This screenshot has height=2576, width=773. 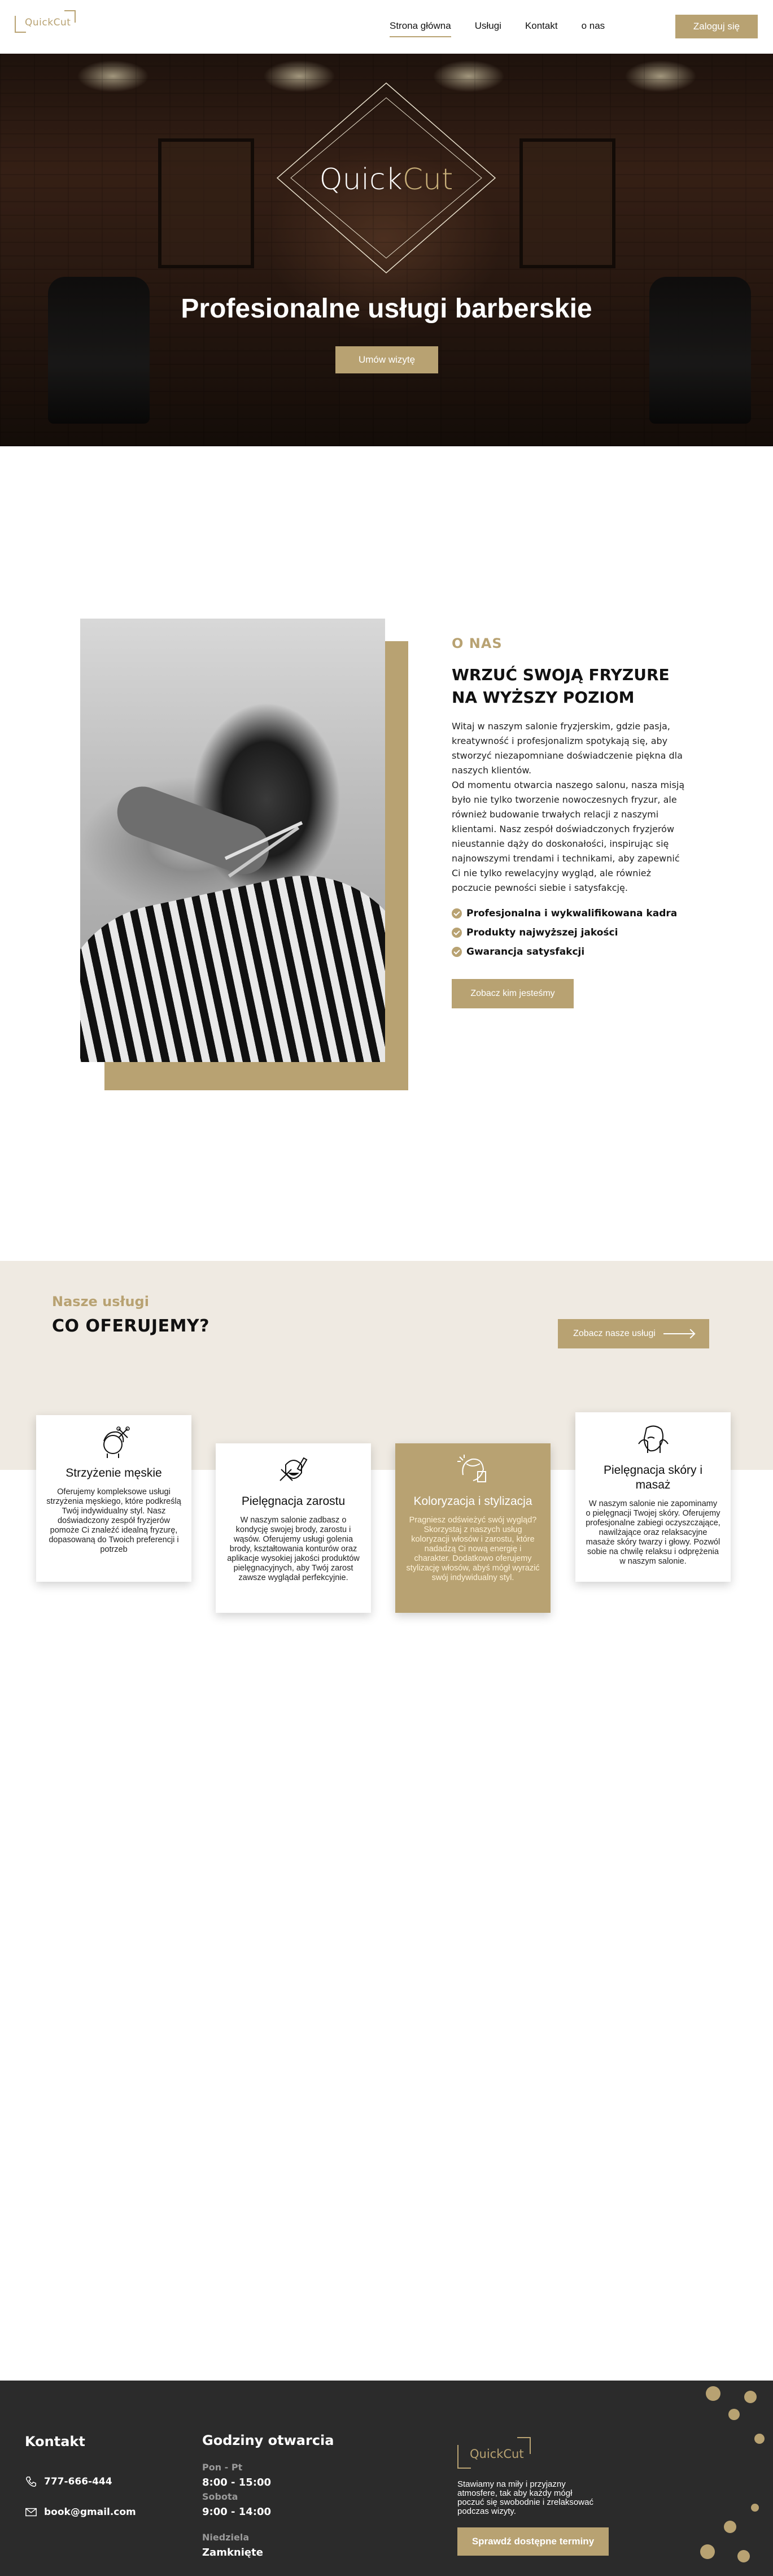 What do you see at coordinates (570, 686) in the screenshot?
I see `about-heading: WRZUĆ SWOJĄ FRYZURE NA WYŻSZY POZIOM` at bounding box center [570, 686].